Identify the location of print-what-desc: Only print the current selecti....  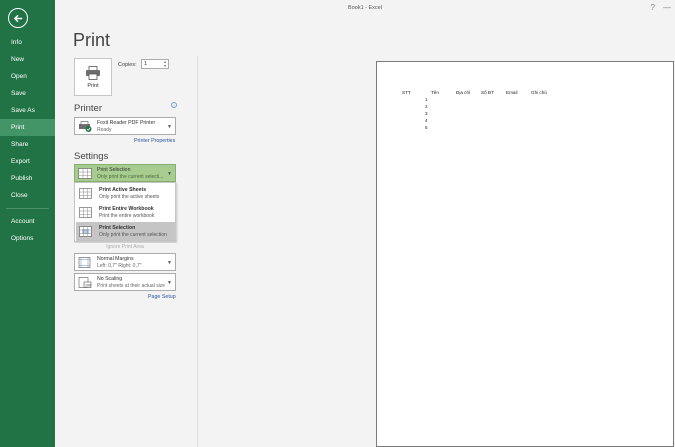
(130, 177).